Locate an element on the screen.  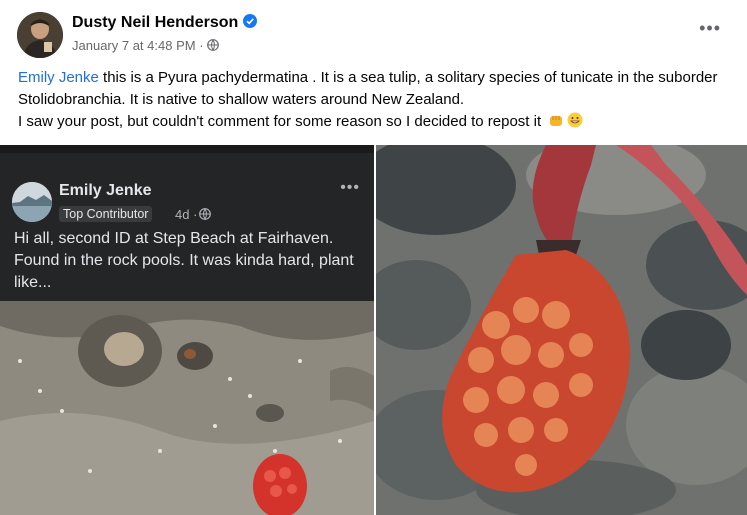
author-name-text: Dusty Neil Henderson is located at coordinates (155, 22).